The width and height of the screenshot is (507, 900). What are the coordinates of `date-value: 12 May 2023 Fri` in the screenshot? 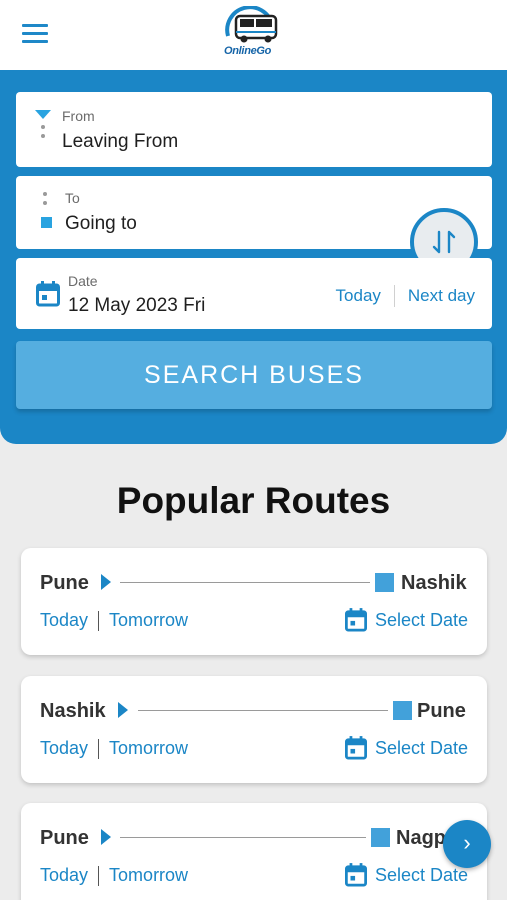 It's located at (136, 306).